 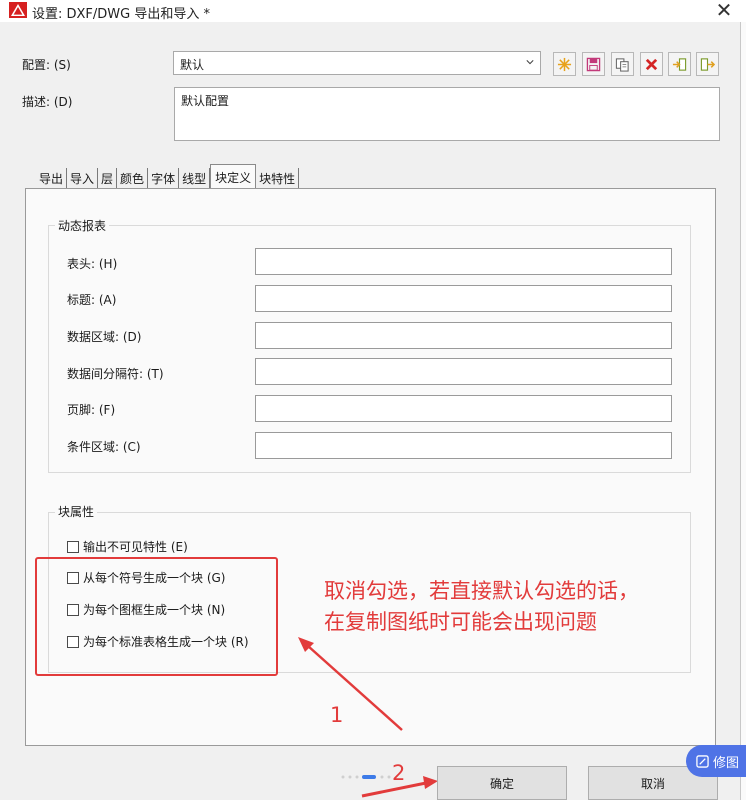 I want to click on edit-image-label: 修图, so click(x=726, y=763).